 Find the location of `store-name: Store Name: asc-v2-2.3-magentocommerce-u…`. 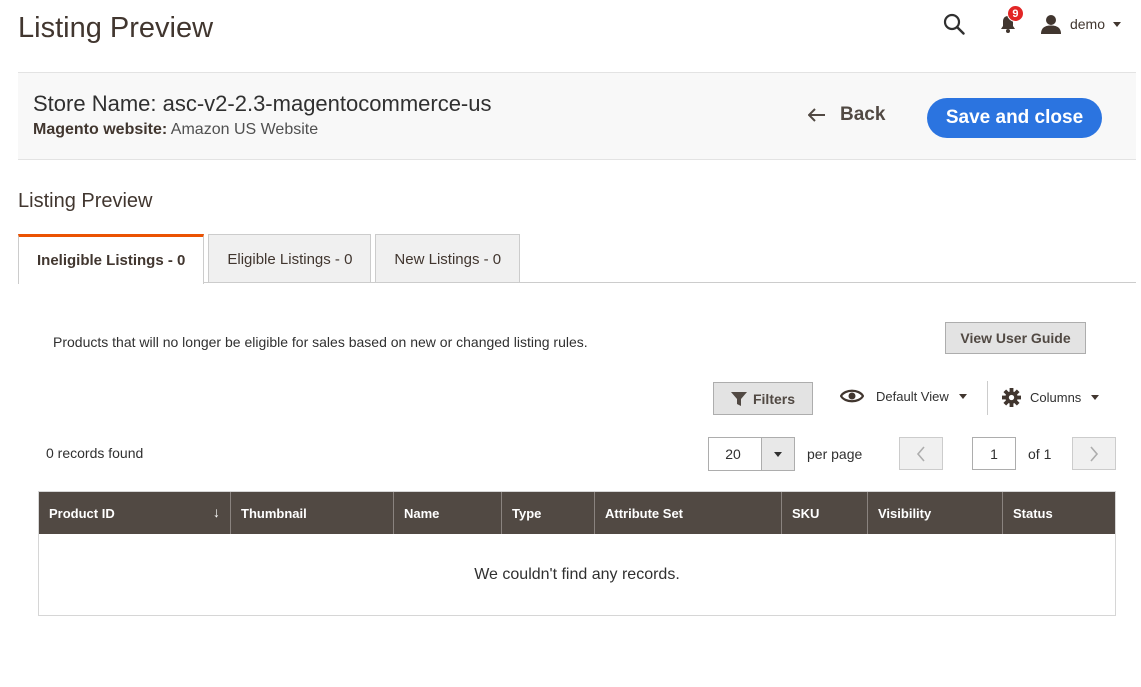

store-name: Store Name: asc-v2-2.3-magentocommerce-u… is located at coordinates (262, 103).